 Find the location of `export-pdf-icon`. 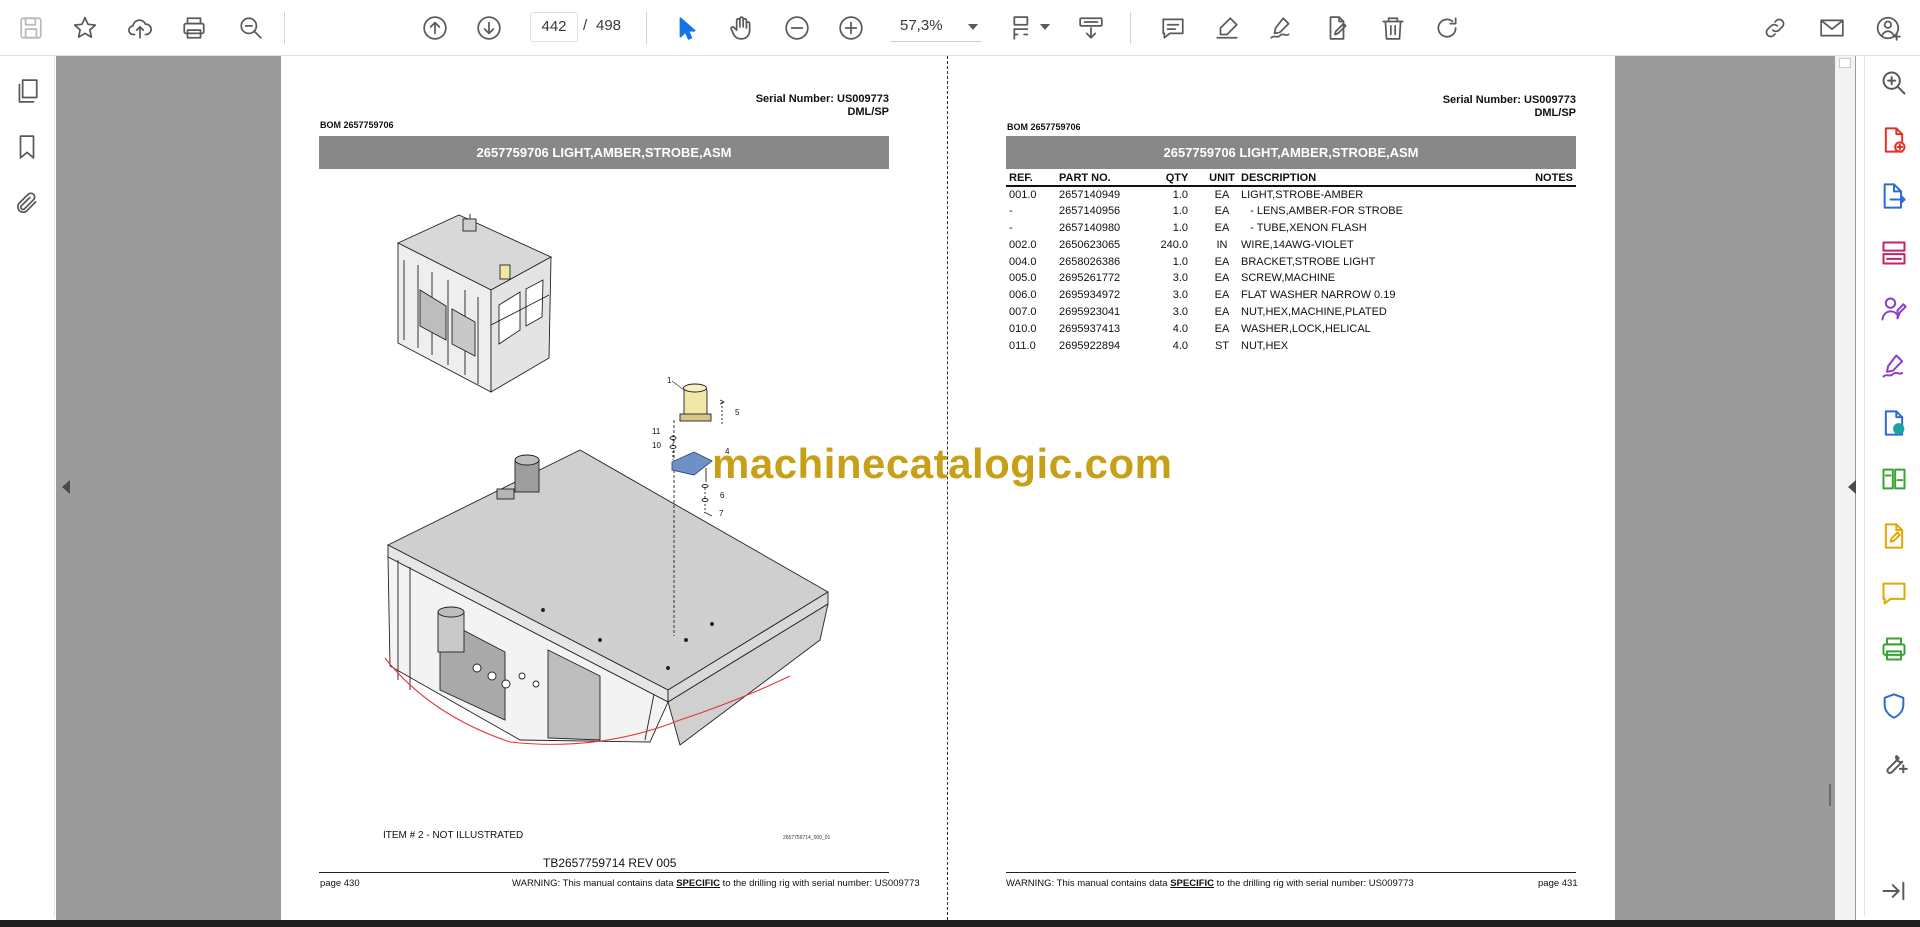

export-pdf-icon is located at coordinates (1894, 196).